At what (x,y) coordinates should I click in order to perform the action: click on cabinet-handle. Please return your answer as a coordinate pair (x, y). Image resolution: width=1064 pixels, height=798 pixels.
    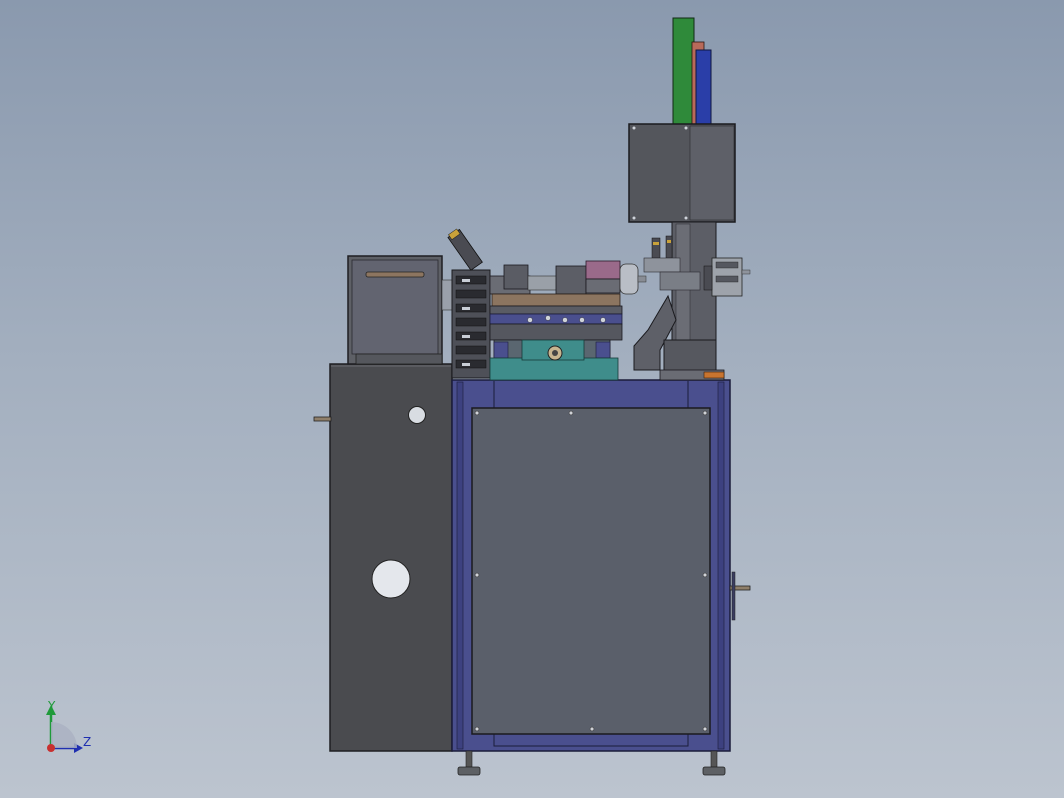
    Looking at the image, I should click on (322, 419).